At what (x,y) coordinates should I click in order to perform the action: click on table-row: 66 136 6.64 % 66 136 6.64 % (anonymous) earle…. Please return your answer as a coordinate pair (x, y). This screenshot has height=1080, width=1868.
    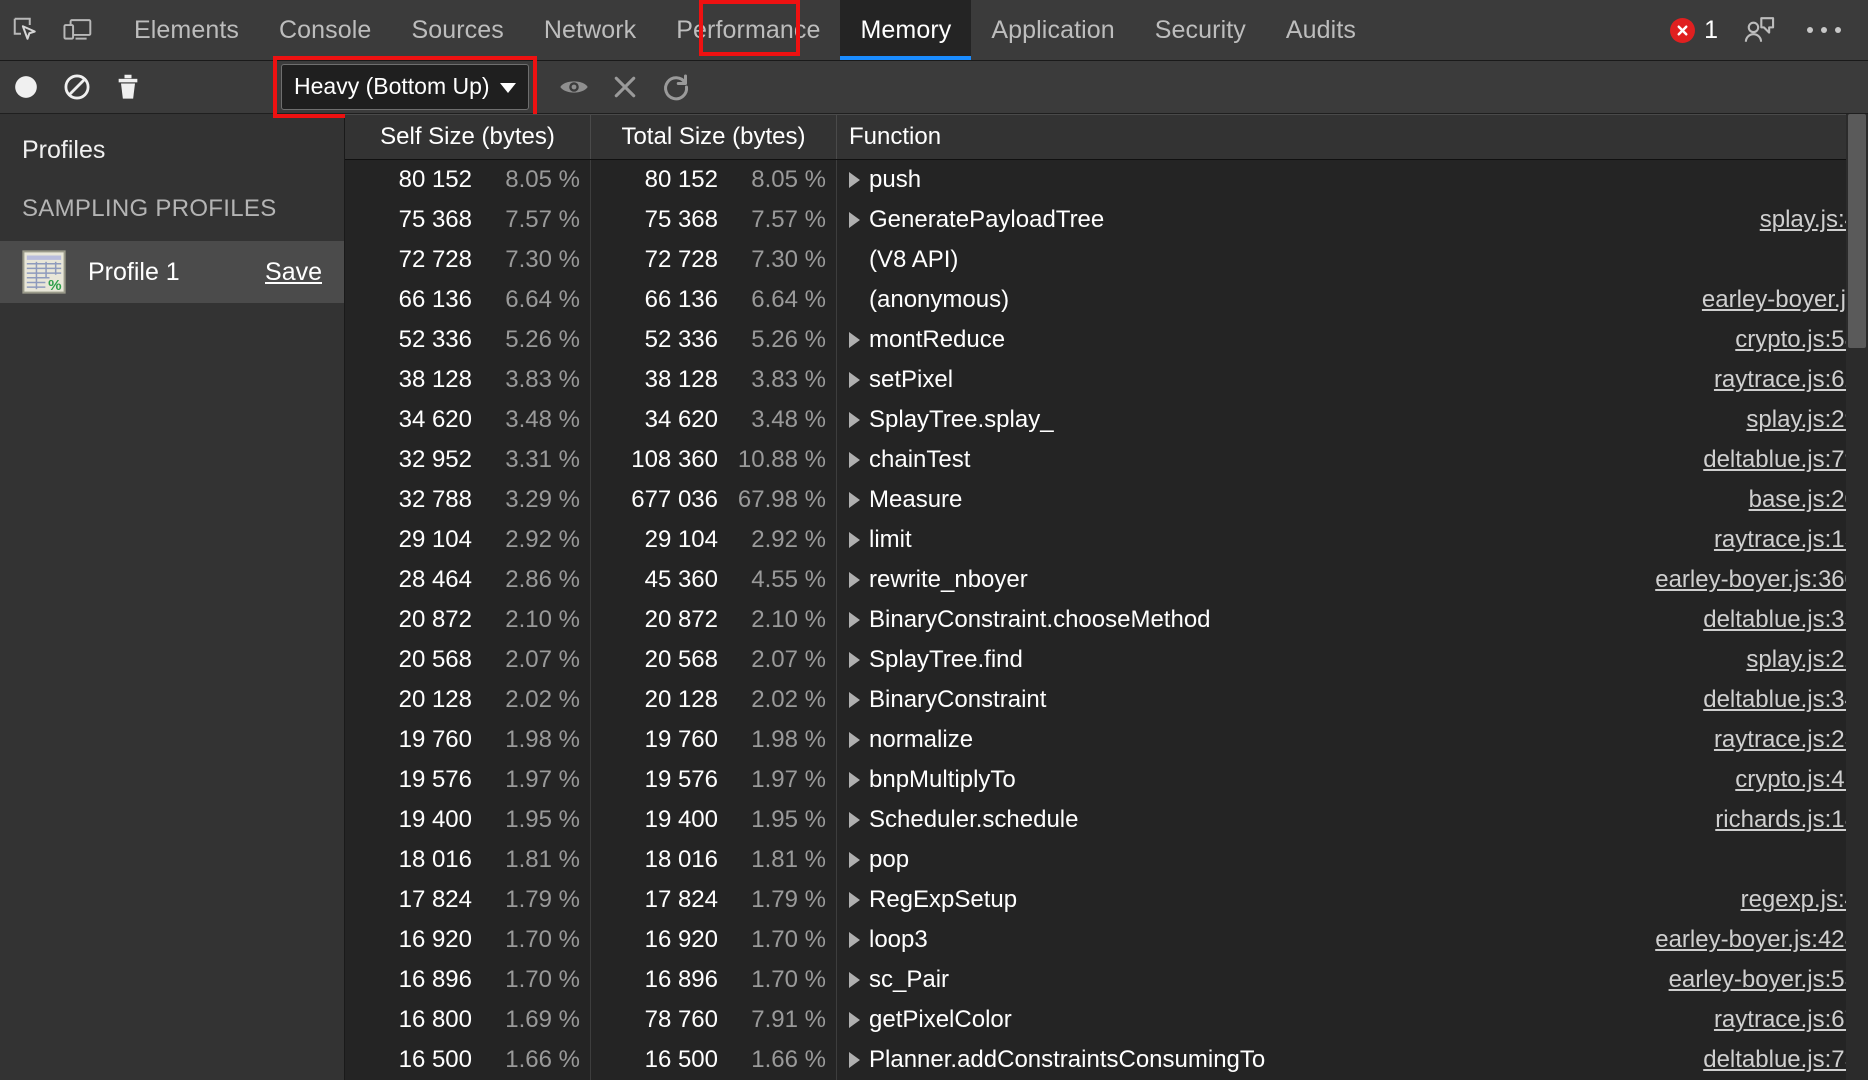
    Looking at the image, I should click on (1106, 300).